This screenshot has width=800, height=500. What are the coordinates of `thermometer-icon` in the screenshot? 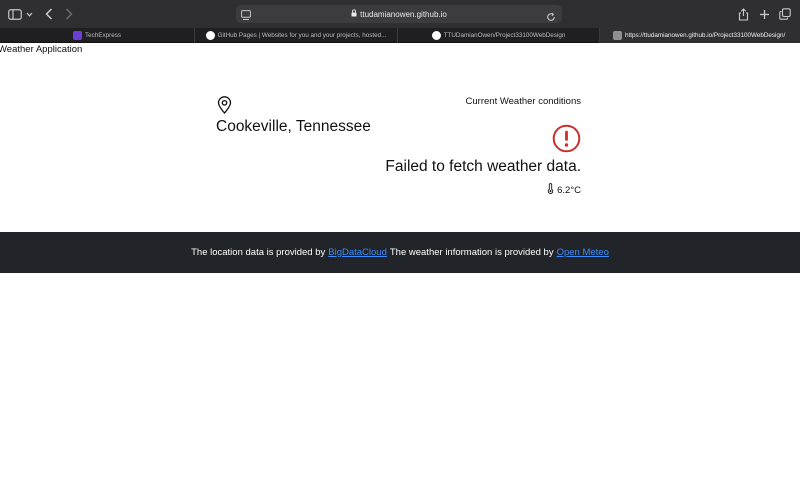 It's located at (550, 190).